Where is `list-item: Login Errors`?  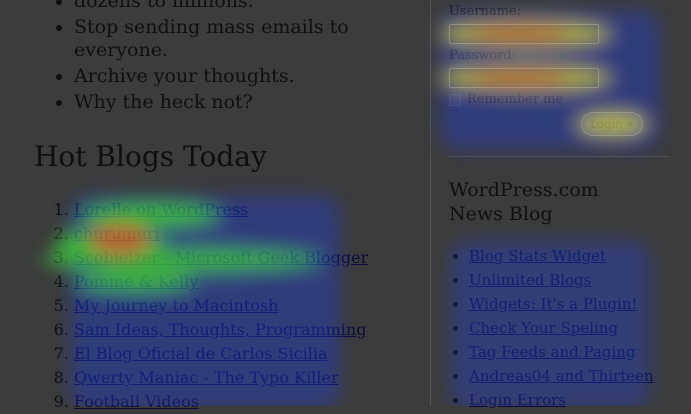
list-item: Login Errors is located at coordinates (561, 400).